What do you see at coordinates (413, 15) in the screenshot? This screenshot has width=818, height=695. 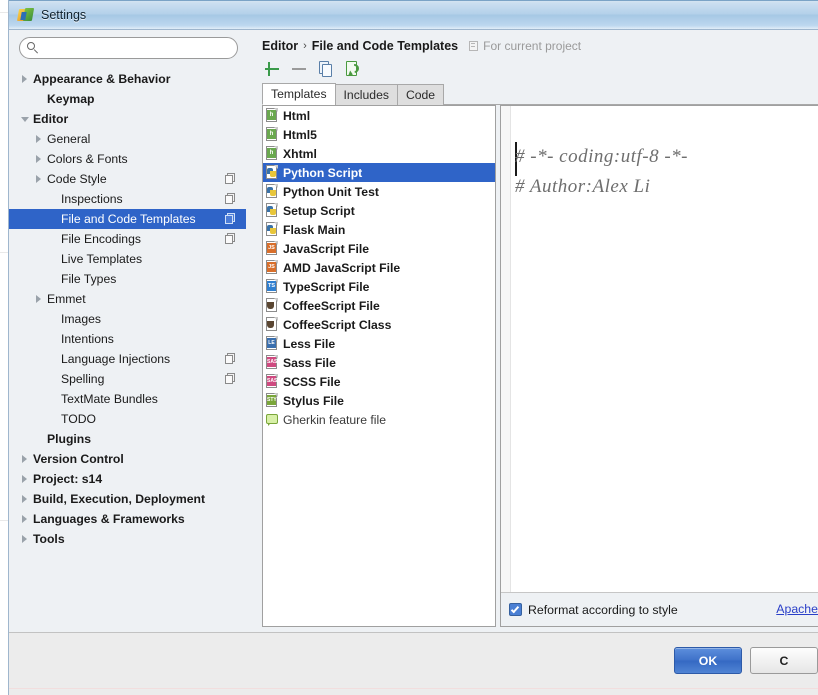 I see `window-titlebar: Settings` at bounding box center [413, 15].